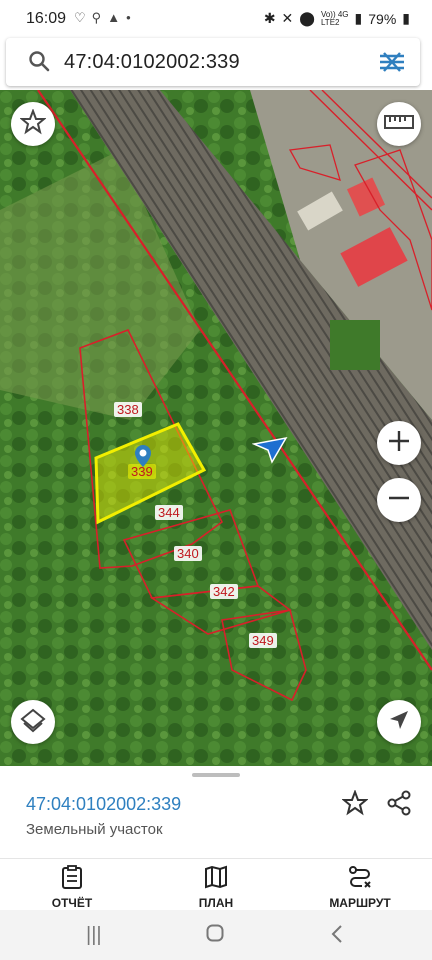 The width and height of the screenshot is (432, 960). I want to click on status-bar: 16:09 ♡ ⚲ ▲ • ✱ ✕ ⬤ Vo)) 4G LTE2 ▮ 79% ▮, so click(216, 18).